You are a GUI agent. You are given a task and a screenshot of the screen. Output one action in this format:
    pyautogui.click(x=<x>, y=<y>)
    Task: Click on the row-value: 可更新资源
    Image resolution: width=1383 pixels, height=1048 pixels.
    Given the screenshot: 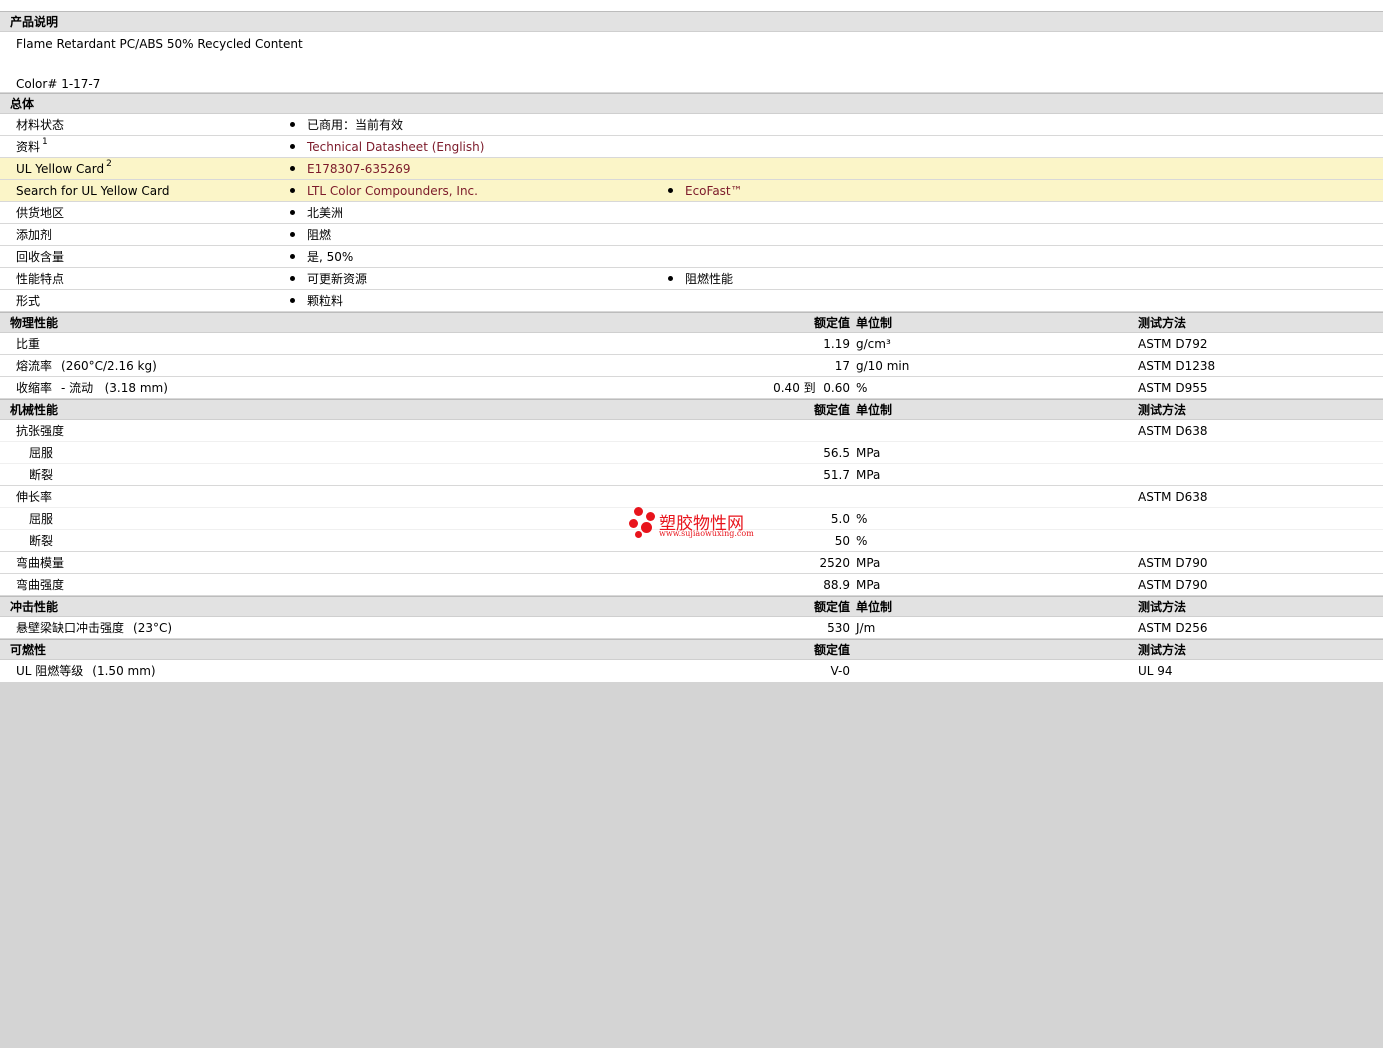 What is the action you would take?
    pyautogui.click(x=328, y=279)
    